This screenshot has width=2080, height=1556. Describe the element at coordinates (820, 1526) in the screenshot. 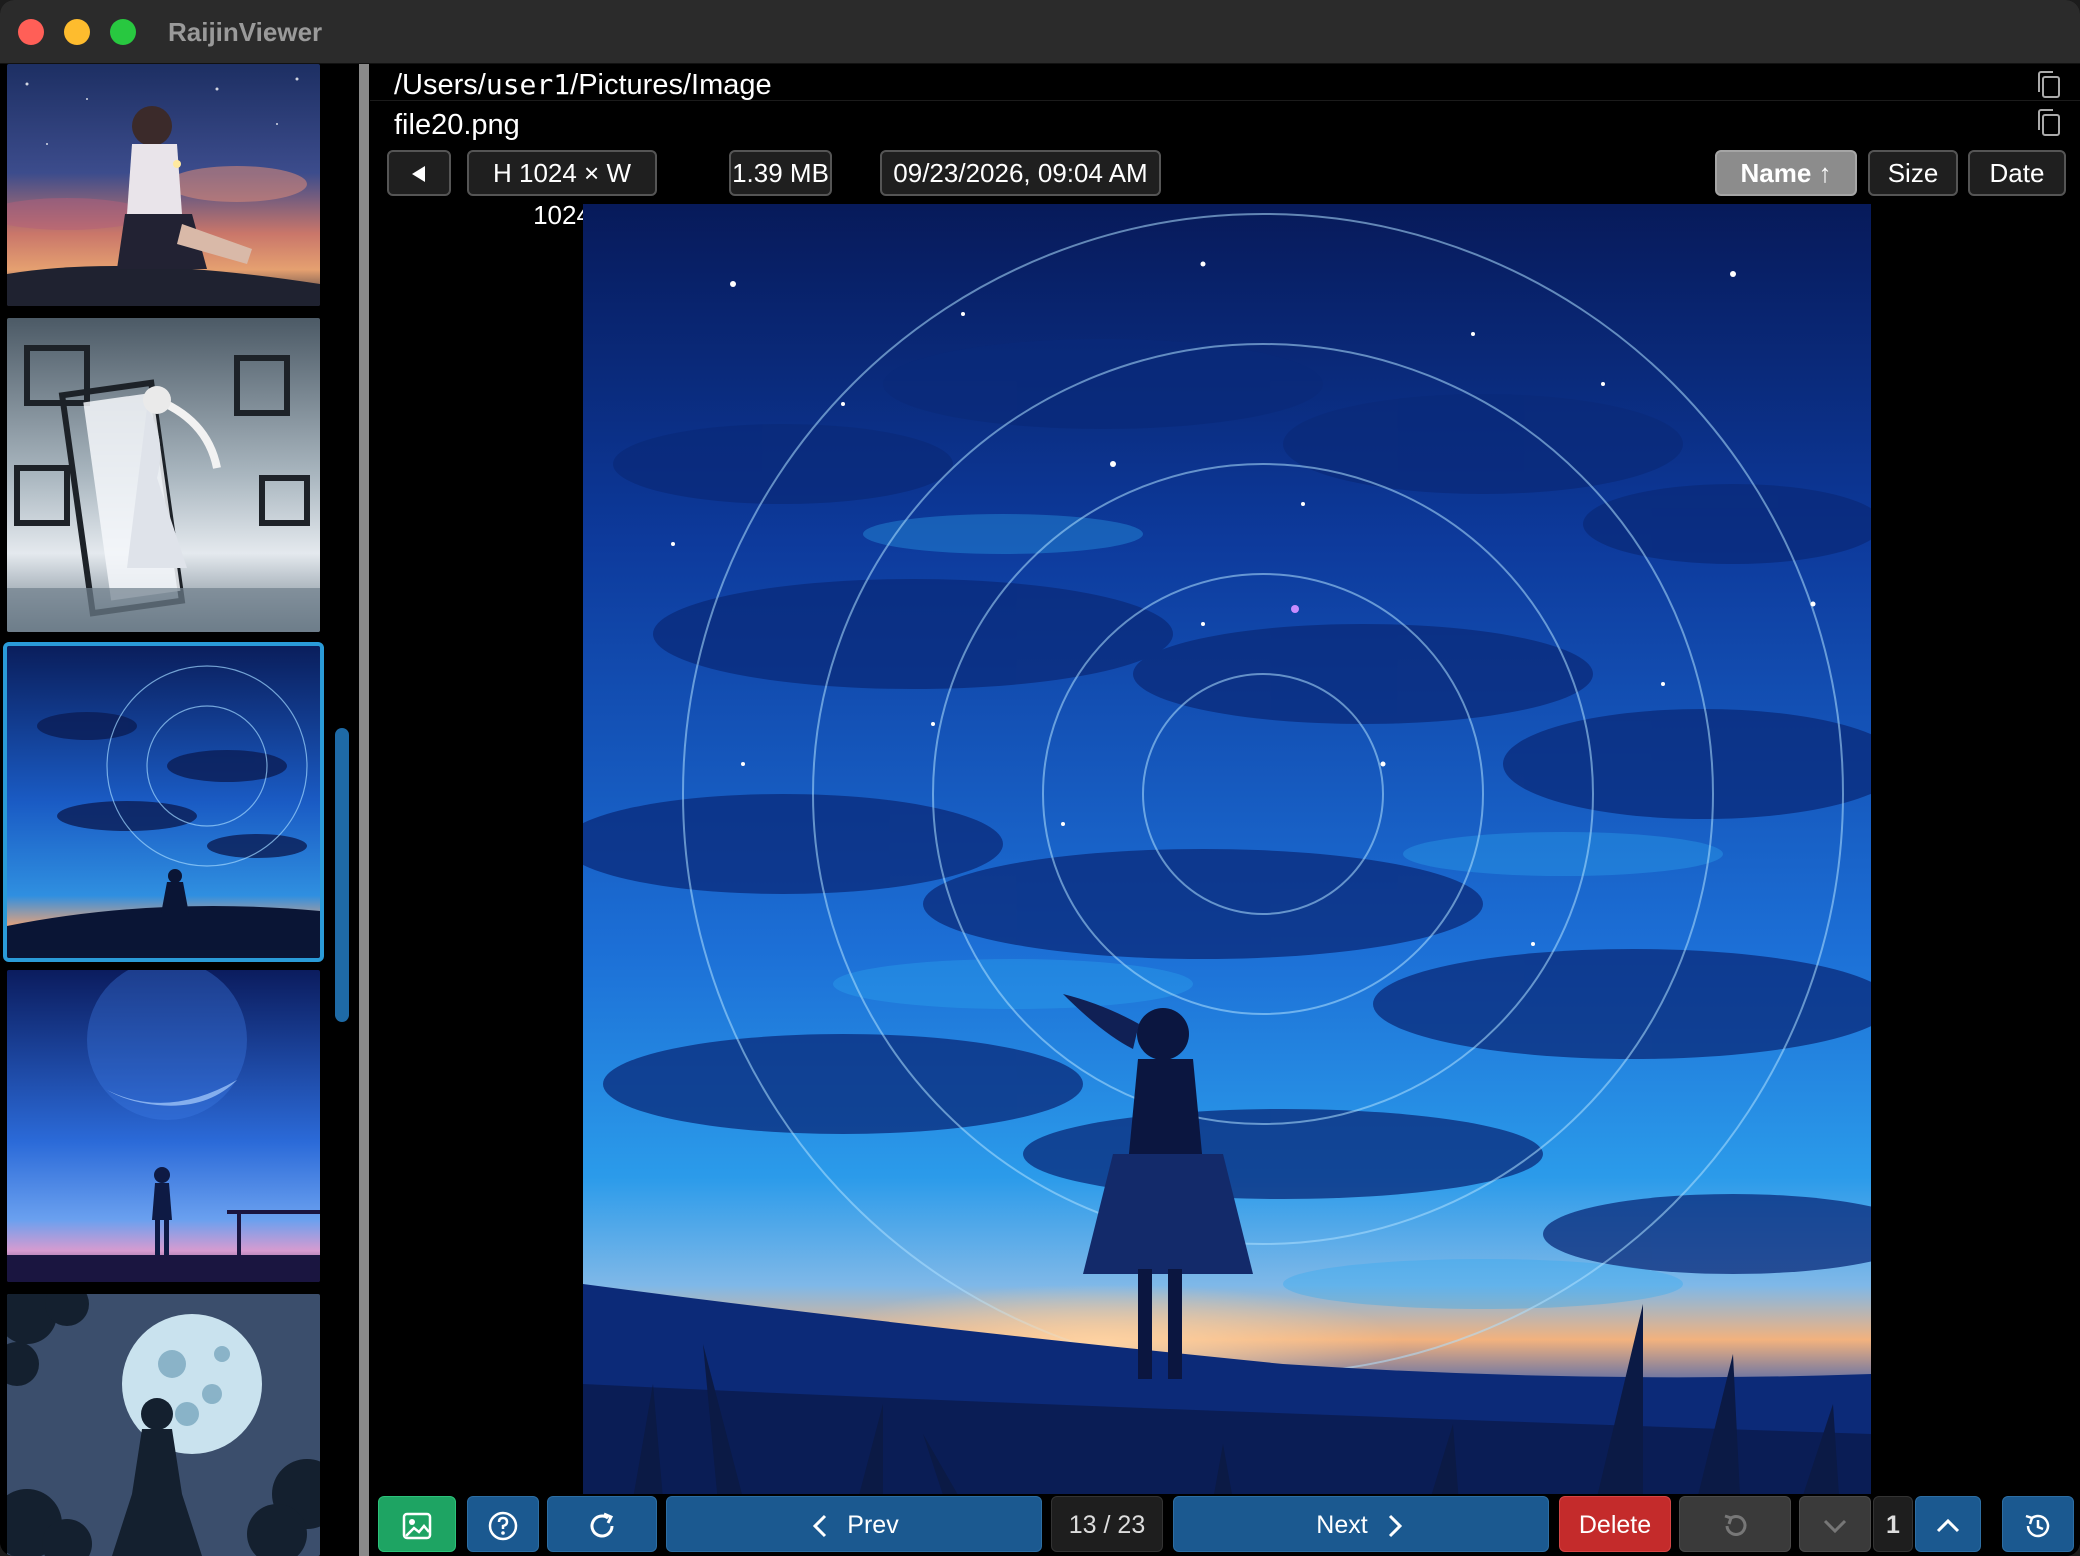

I see `chevron-left-icon` at that location.